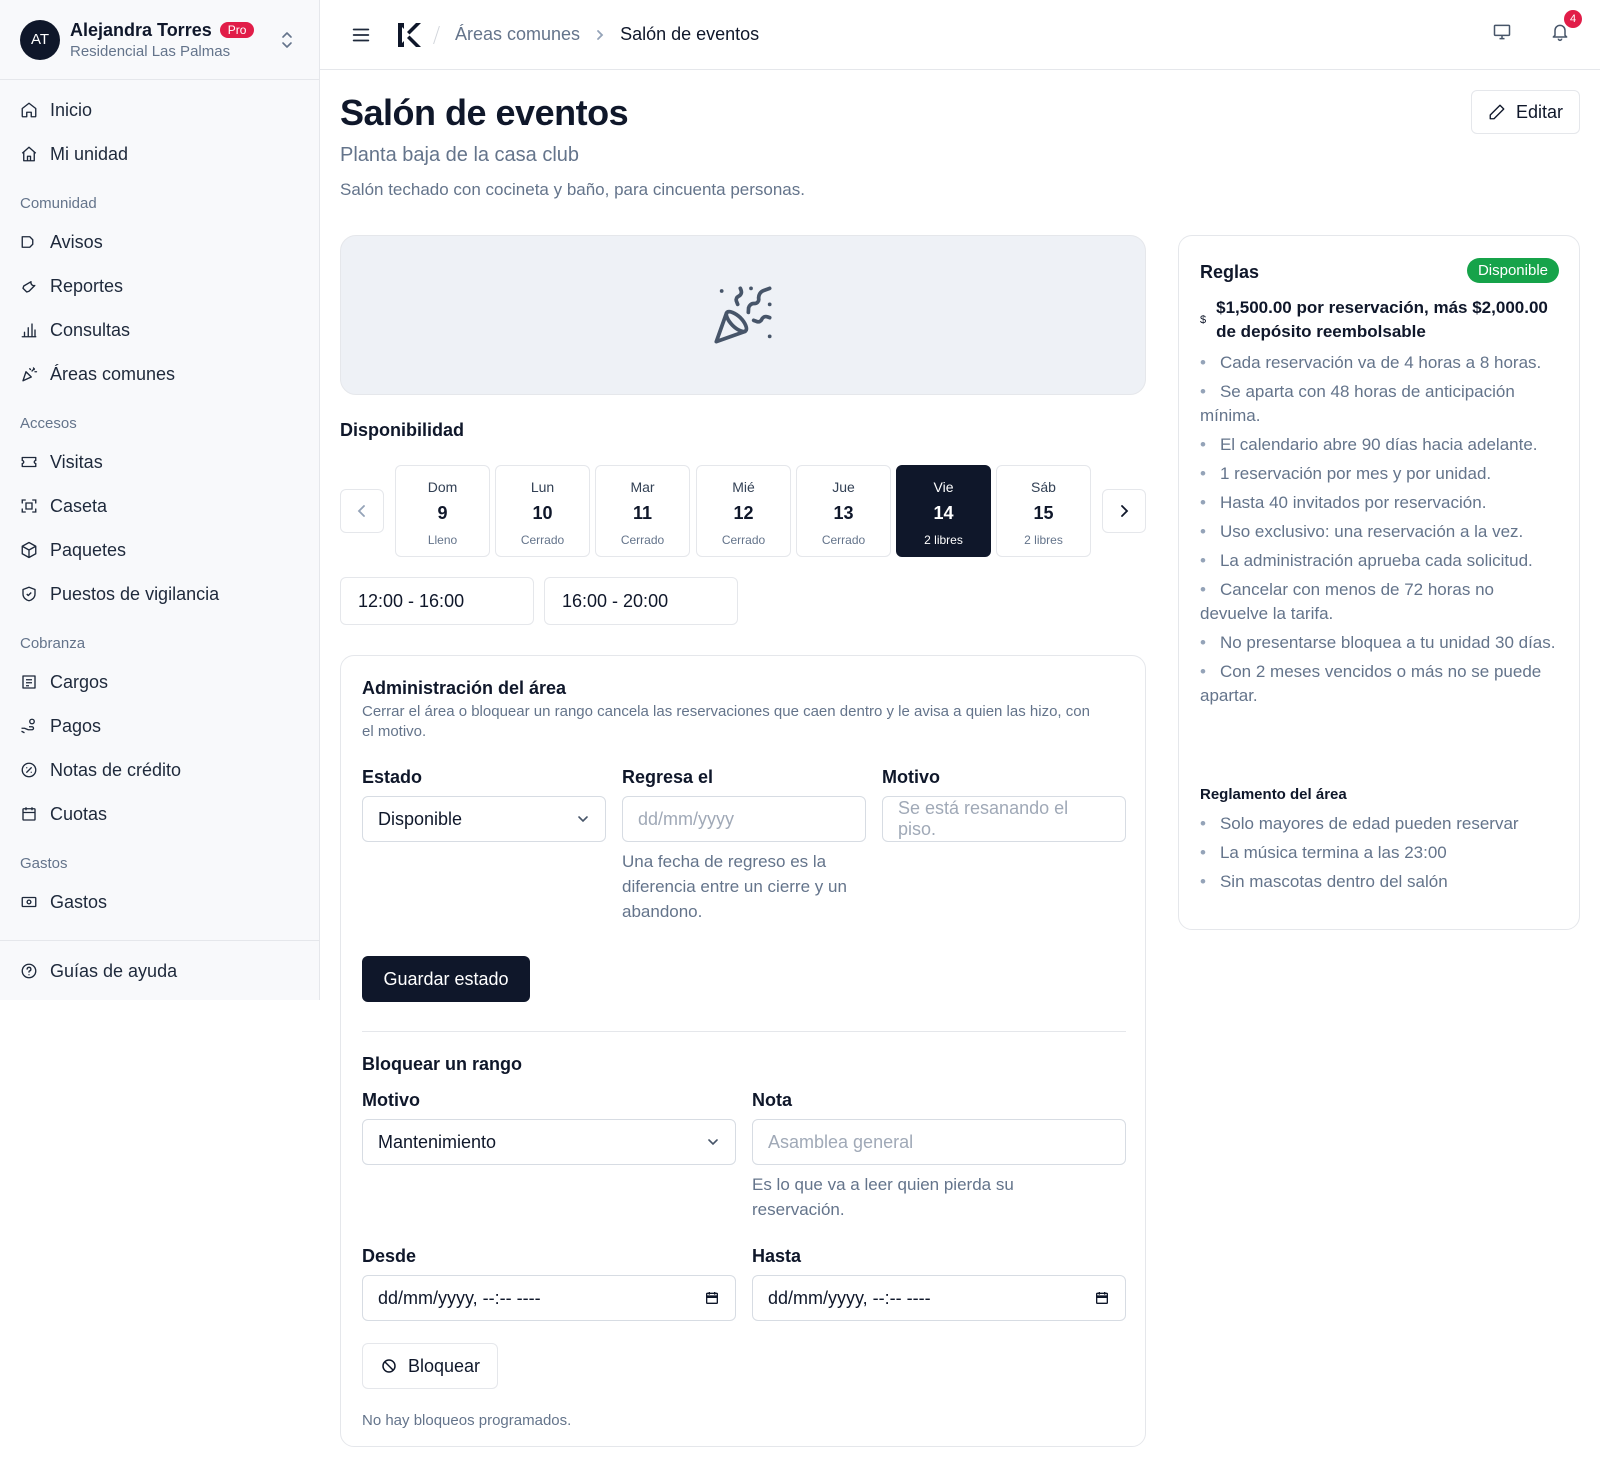 This screenshot has width=1600, height=1466. What do you see at coordinates (641, 601) in the screenshot?
I see `time-slot: 16:00 - 20:00` at bounding box center [641, 601].